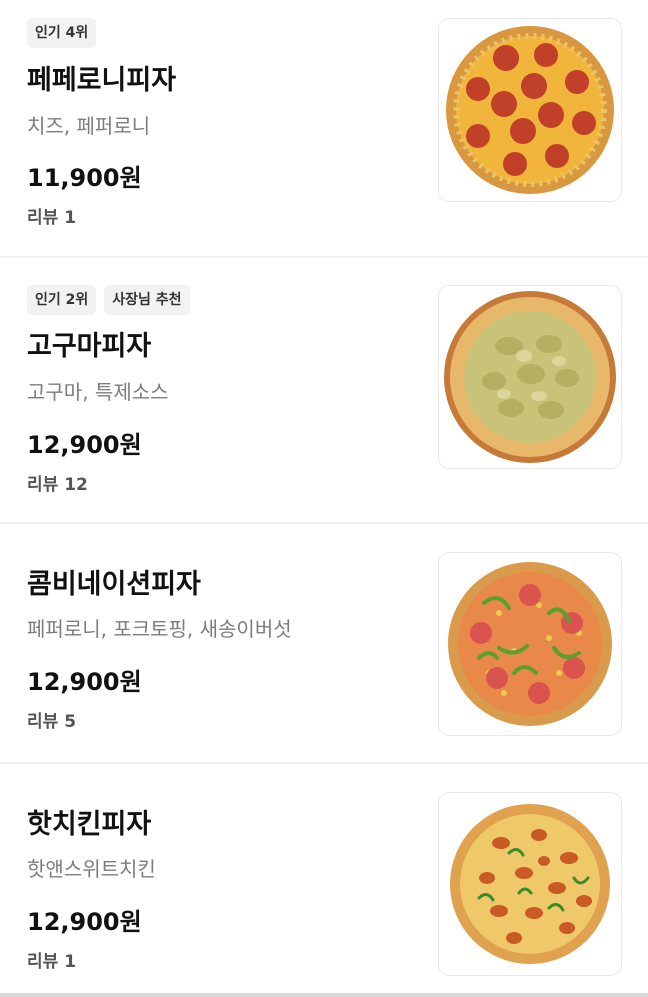  I want to click on combination-pizza-image, so click(530, 644).